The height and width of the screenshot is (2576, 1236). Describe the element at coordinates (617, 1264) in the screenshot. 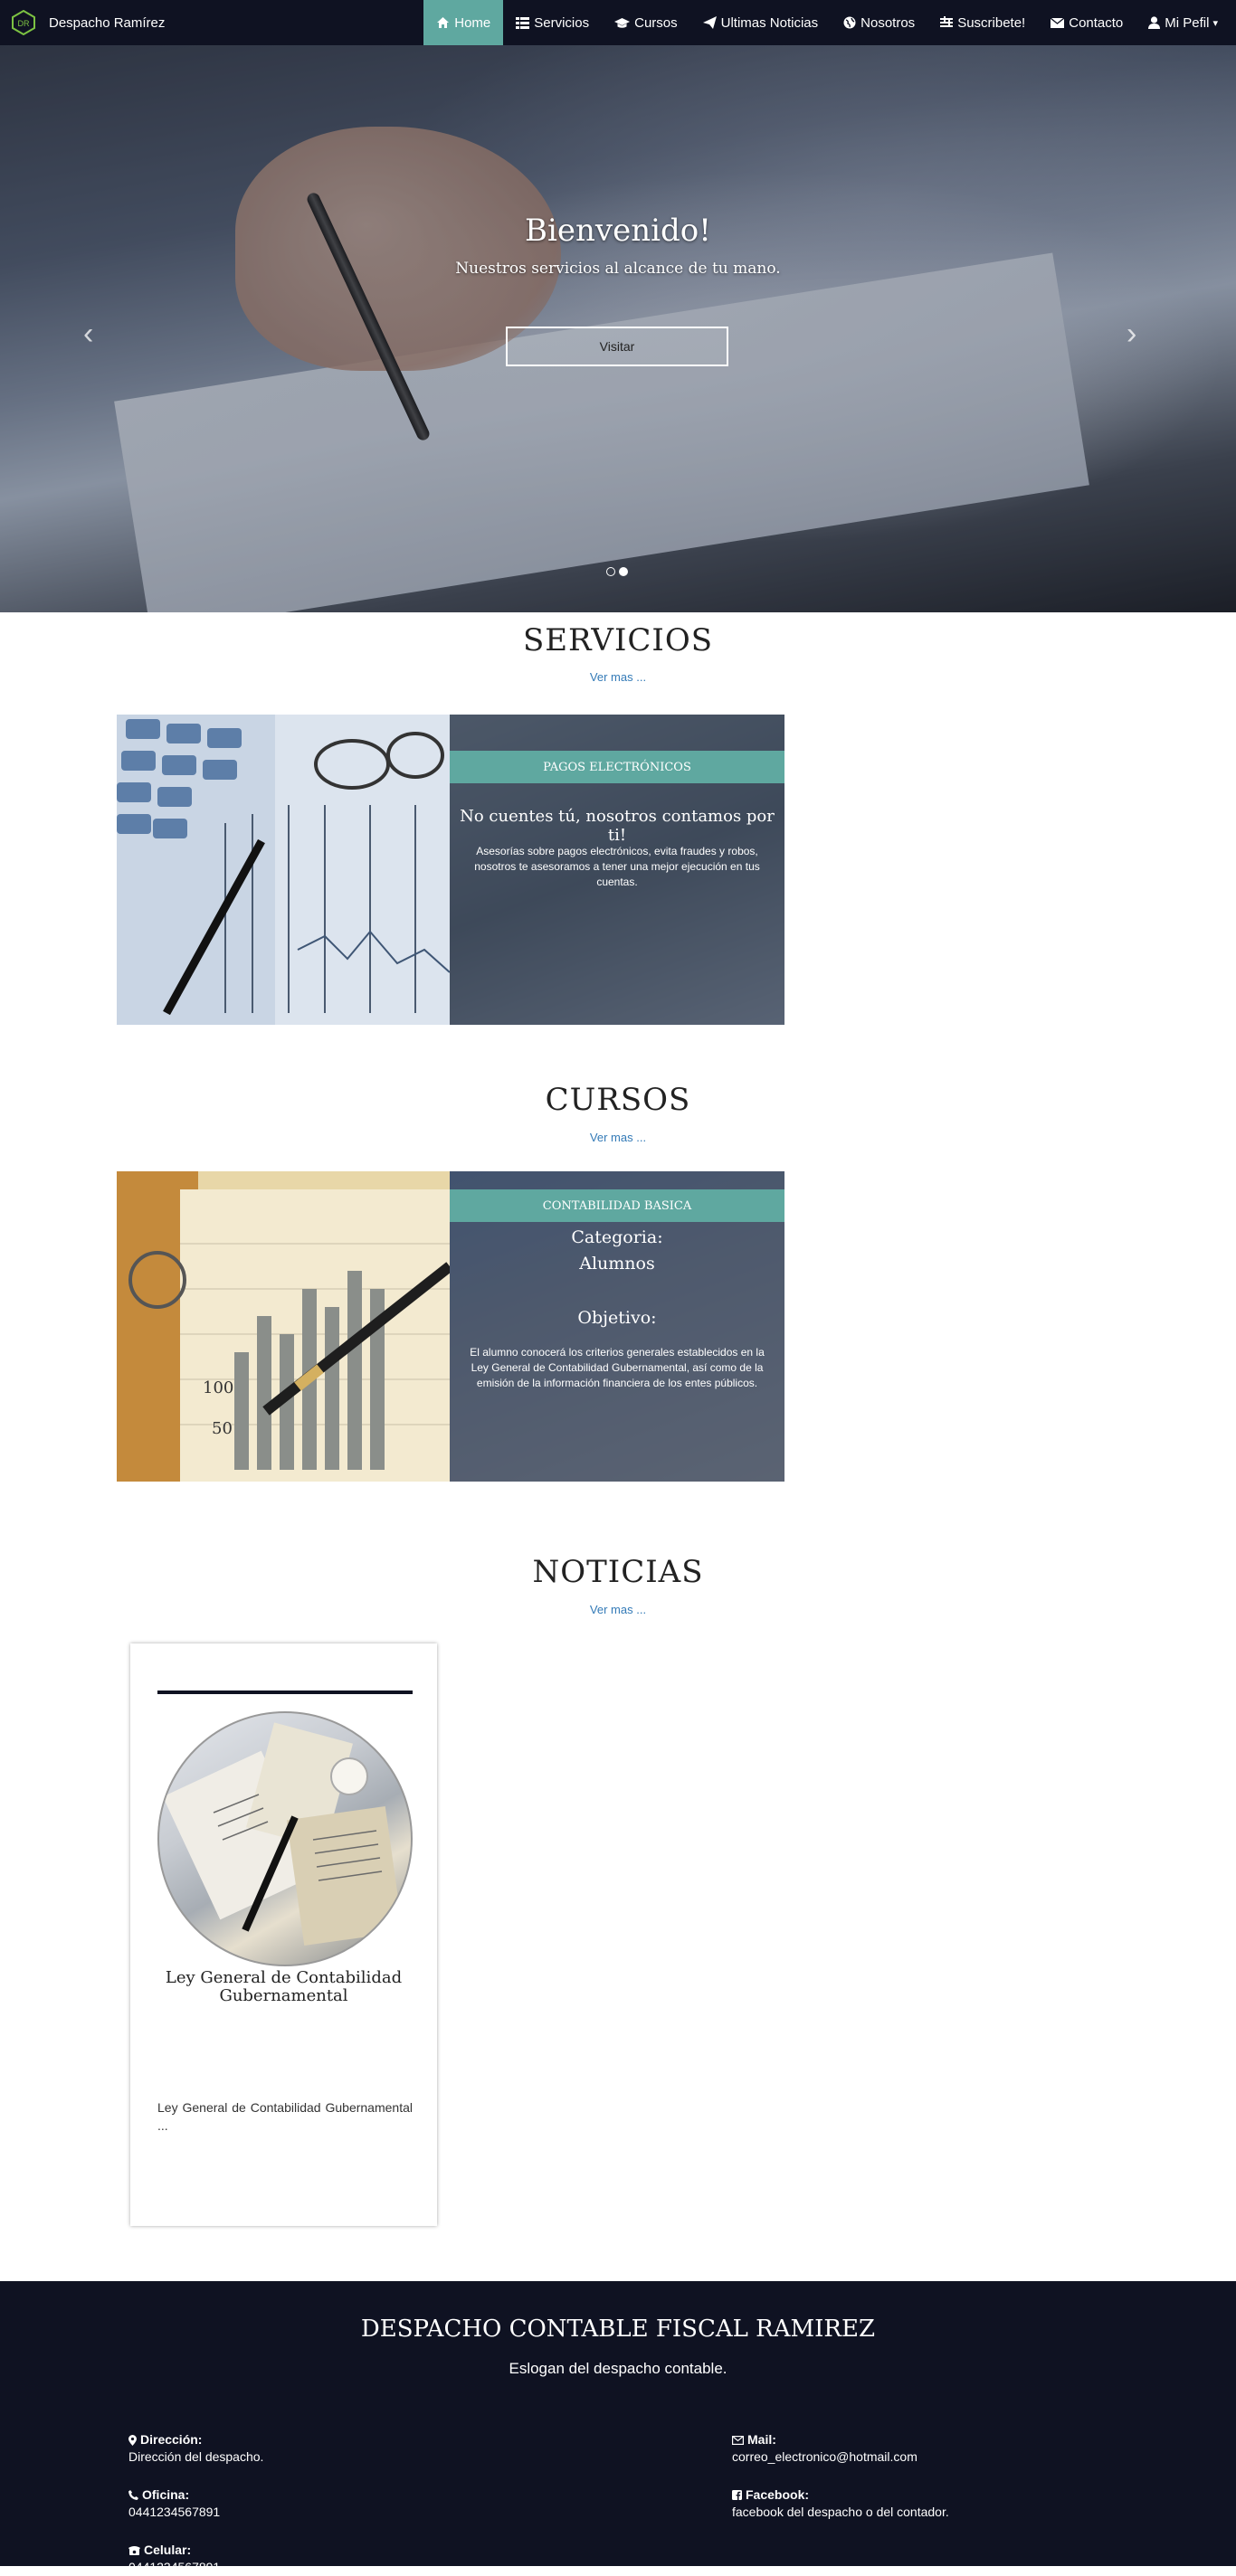

I see `curso-categoria-value: Alumnos` at that location.